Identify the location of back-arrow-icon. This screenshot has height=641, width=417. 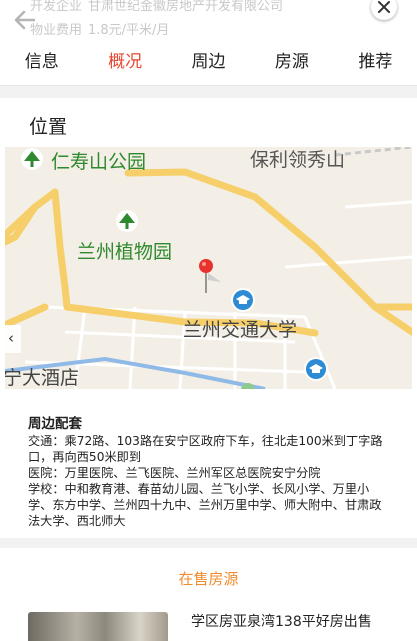
(25, 20).